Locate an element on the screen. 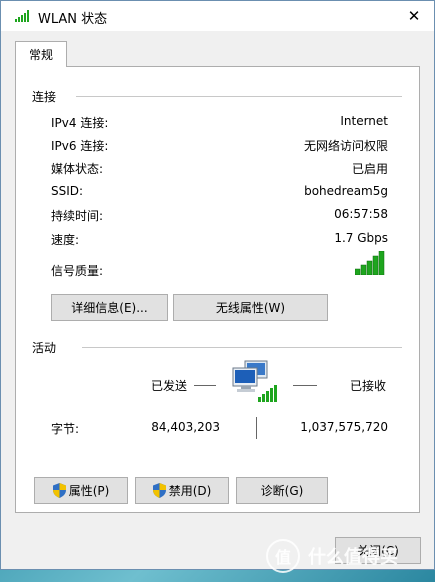 The image size is (435, 582). watermark: 值 什么值得买 is located at coordinates (350, 556).